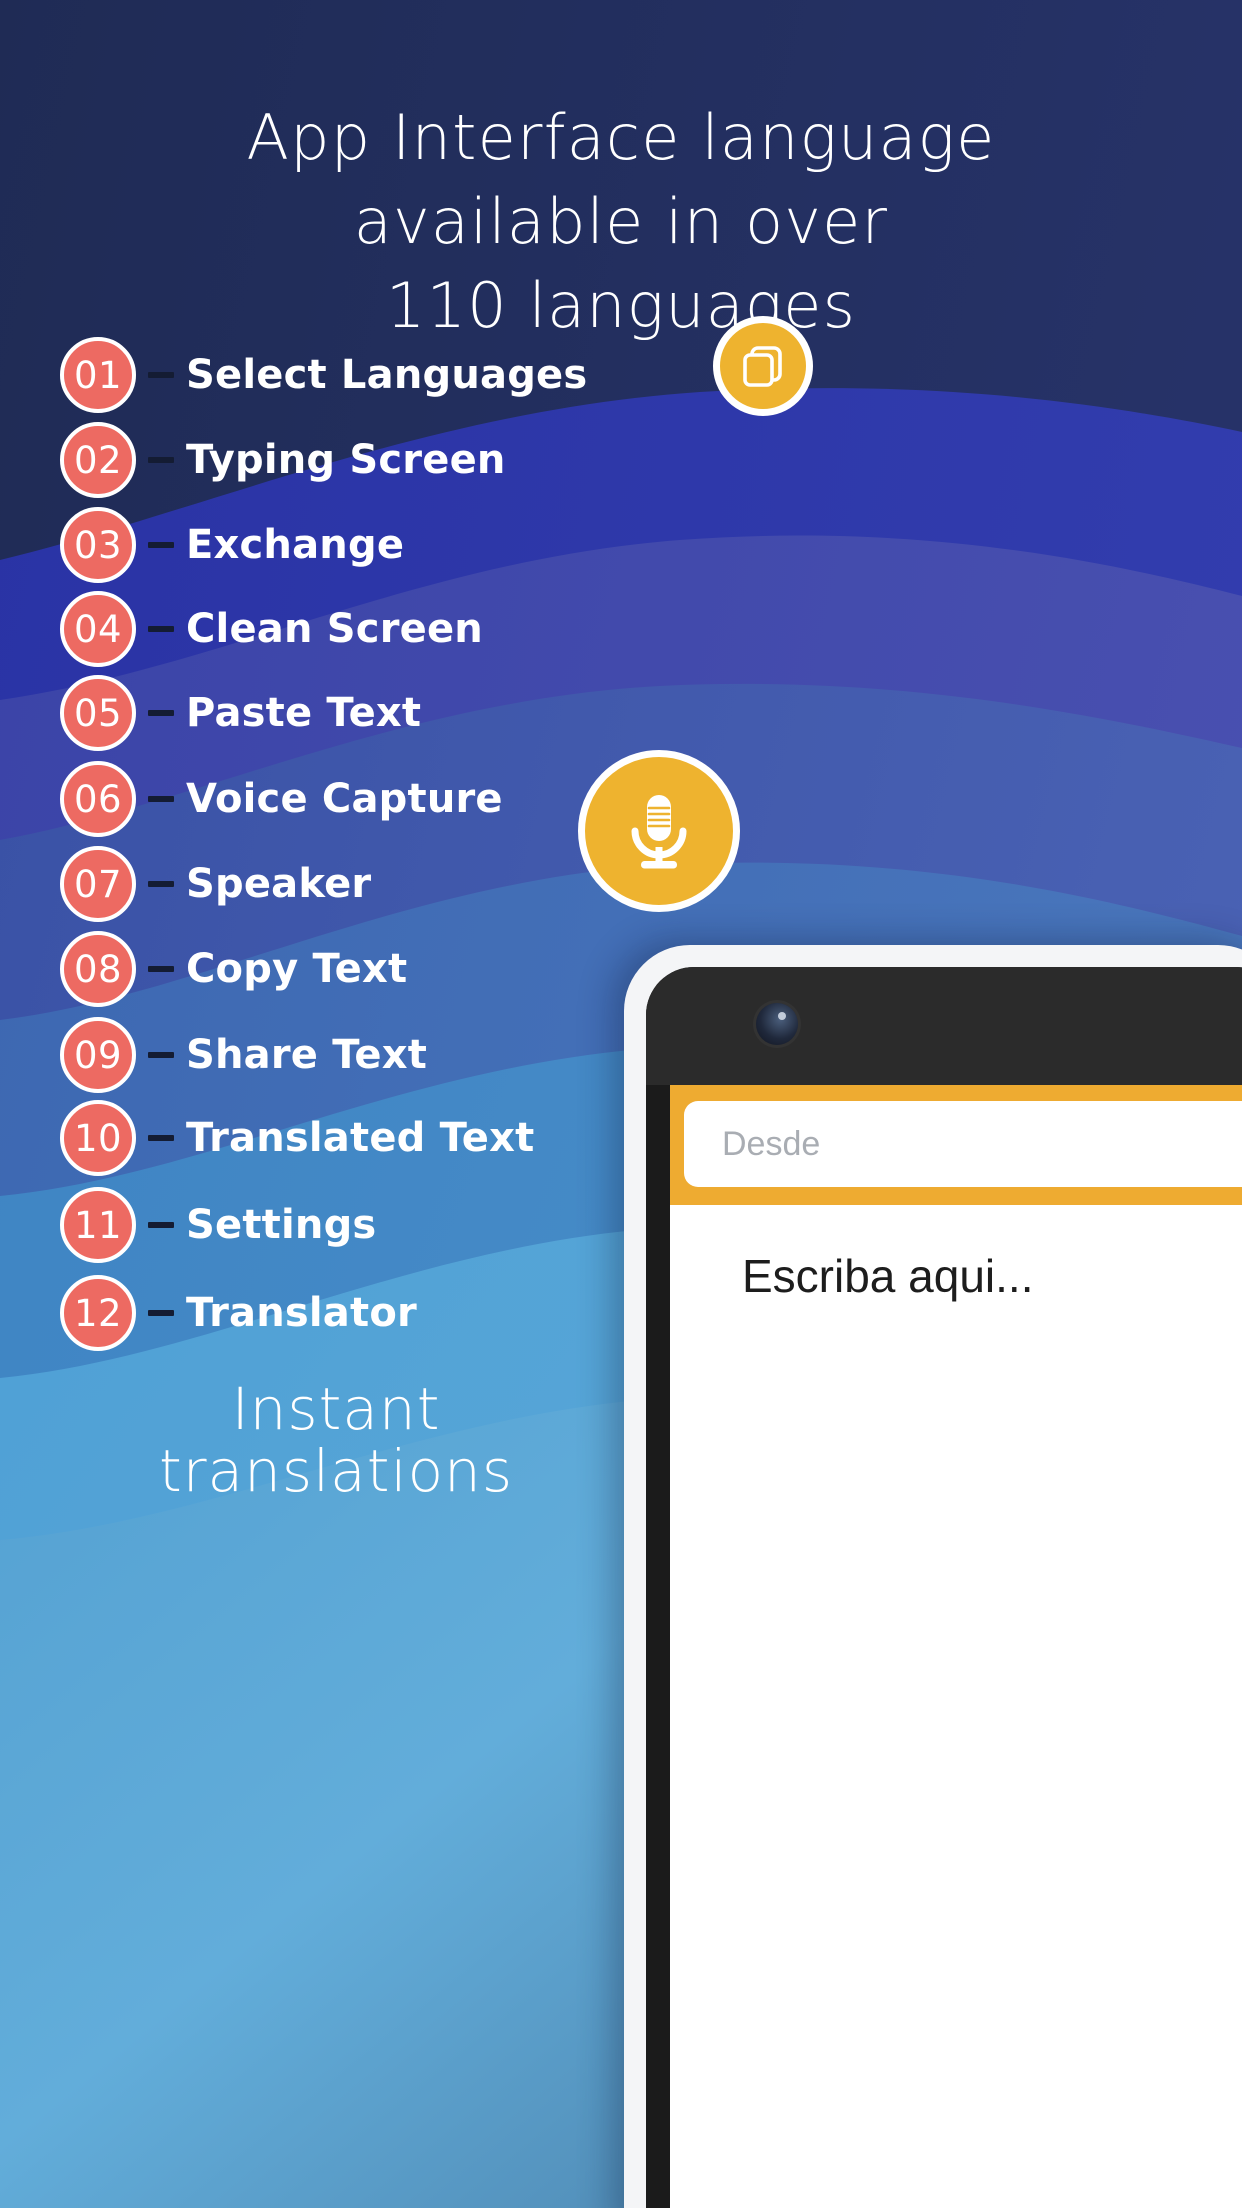 The height and width of the screenshot is (2208, 1242). Describe the element at coordinates (281, 1225) in the screenshot. I see `feature-label: Settings` at that location.